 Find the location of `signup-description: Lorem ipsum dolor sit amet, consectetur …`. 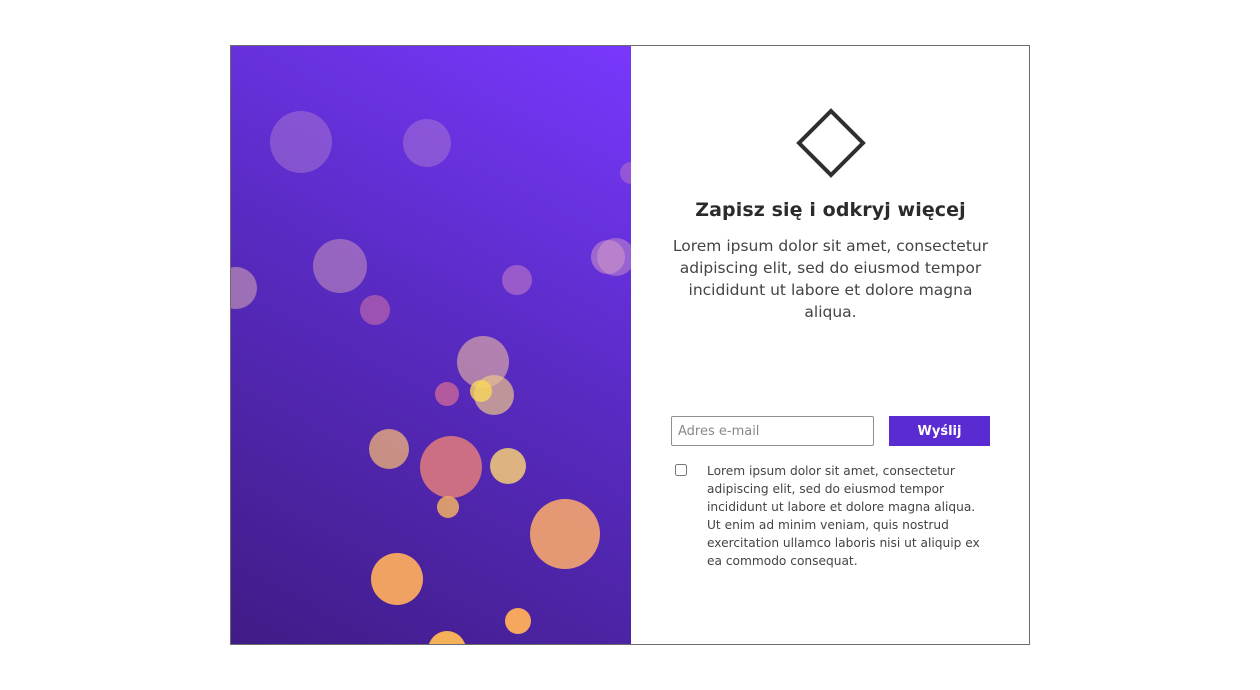

signup-description: Lorem ipsum dolor sit amet, consectetur … is located at coordinates (830, 279).